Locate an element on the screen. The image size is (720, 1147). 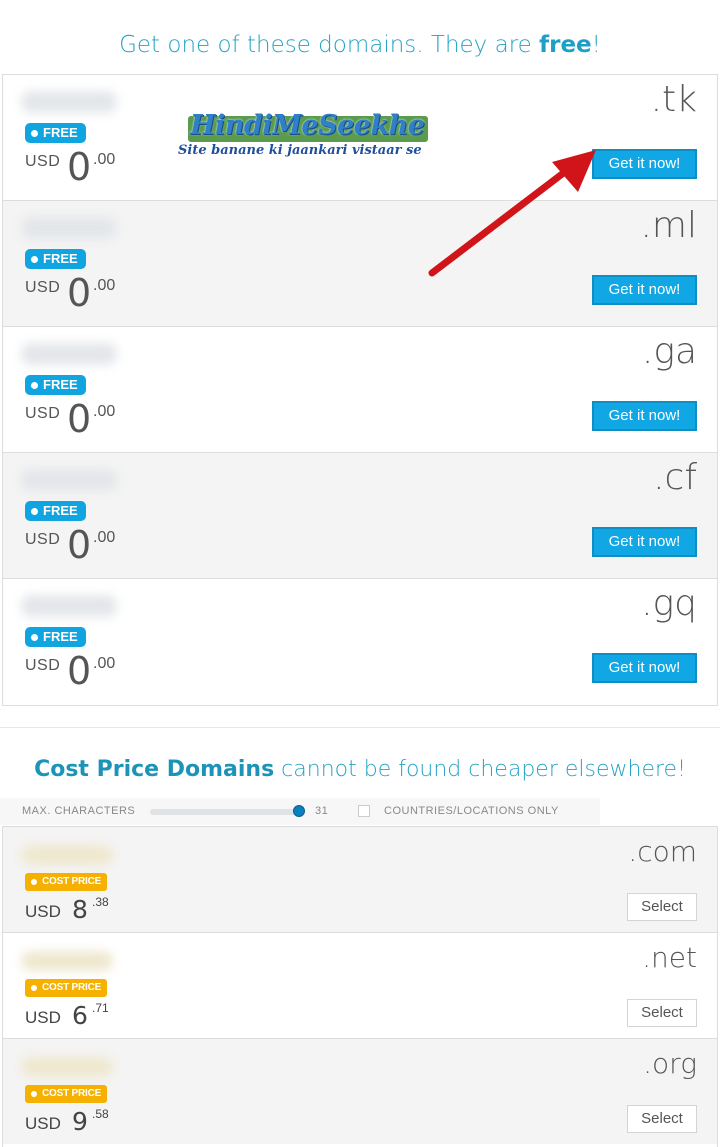
domain-row-ga: FREE USD 0.00 .ga Get it now! is located at coordinates (360, 390).